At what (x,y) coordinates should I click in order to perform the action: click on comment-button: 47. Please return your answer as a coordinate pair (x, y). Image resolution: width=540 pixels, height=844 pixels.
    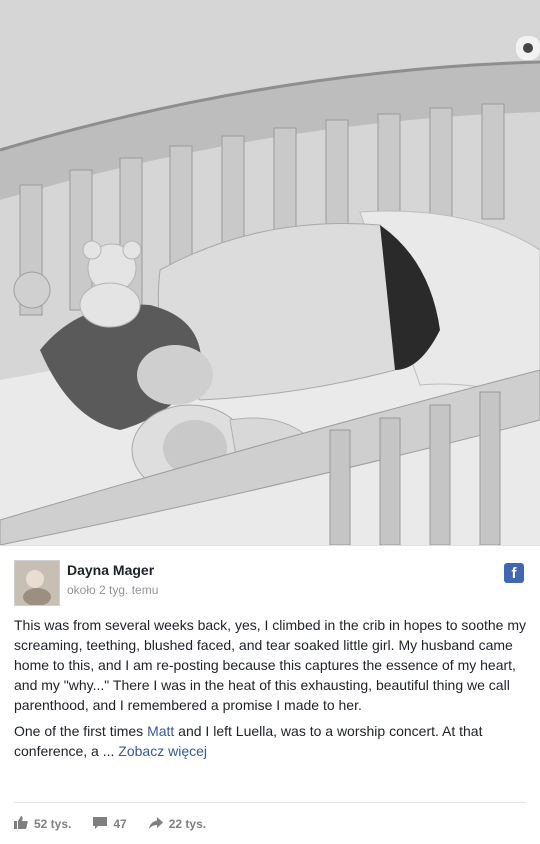
    Looking at the image, I should click on (110, 824).